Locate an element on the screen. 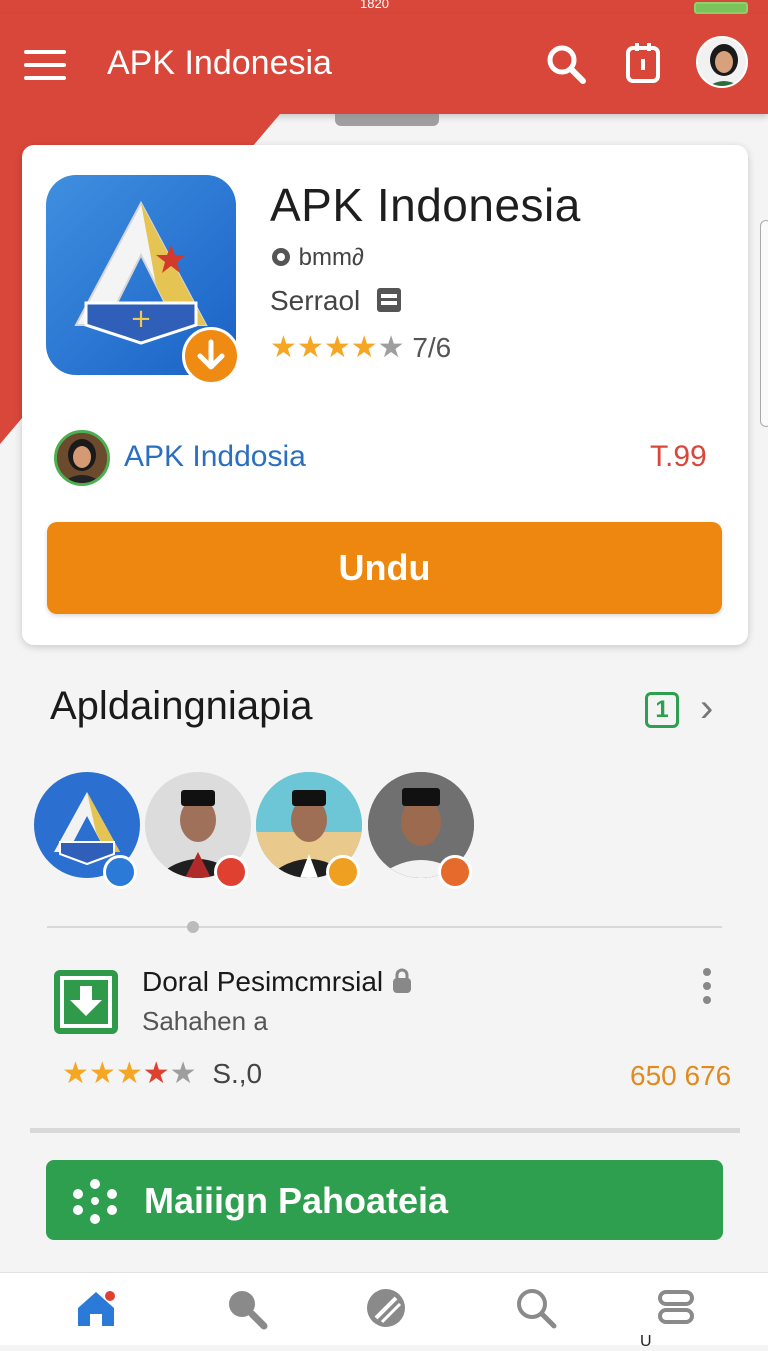 The width and height of the screenshot is (768, 1351). publisher-name: APK Inddosia is located at coordinates (215, 457).